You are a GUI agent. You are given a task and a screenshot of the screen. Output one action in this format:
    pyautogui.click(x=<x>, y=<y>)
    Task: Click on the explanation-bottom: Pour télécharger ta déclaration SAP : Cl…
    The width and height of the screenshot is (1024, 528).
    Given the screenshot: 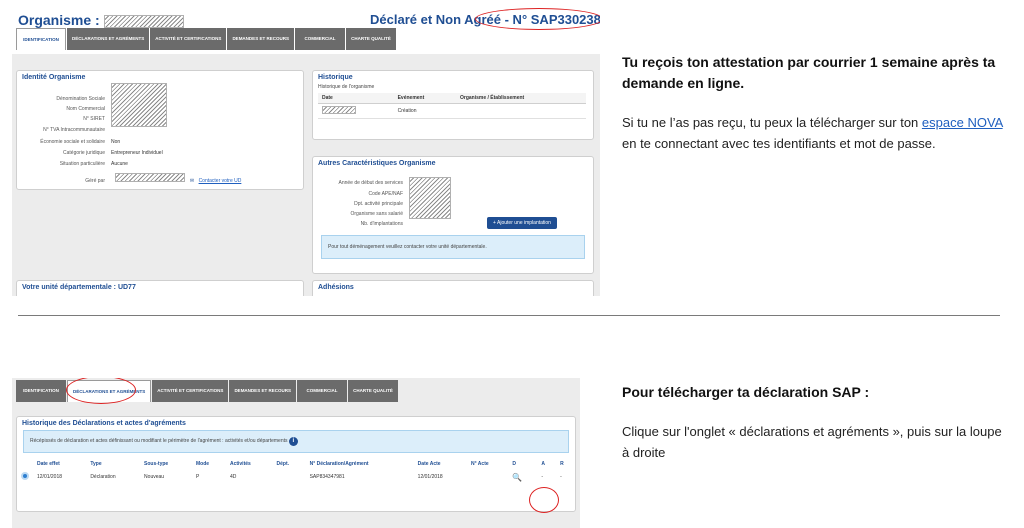 What is the action you would take?
    pyautogui.click(x=817, y=422)
    